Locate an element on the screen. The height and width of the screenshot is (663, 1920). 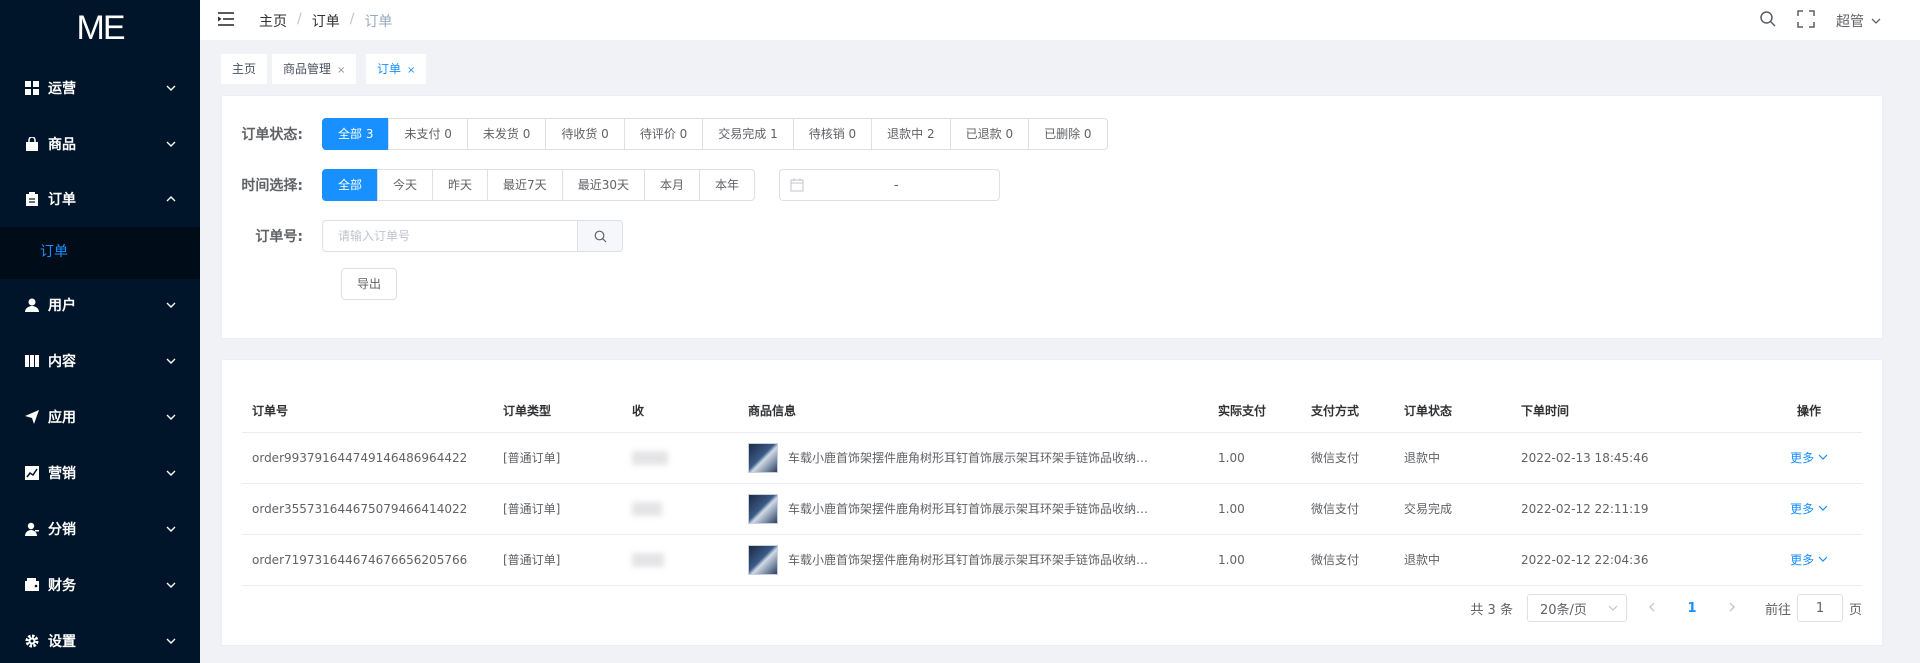
time-option: 本年 is located at coordinates (726, 185).